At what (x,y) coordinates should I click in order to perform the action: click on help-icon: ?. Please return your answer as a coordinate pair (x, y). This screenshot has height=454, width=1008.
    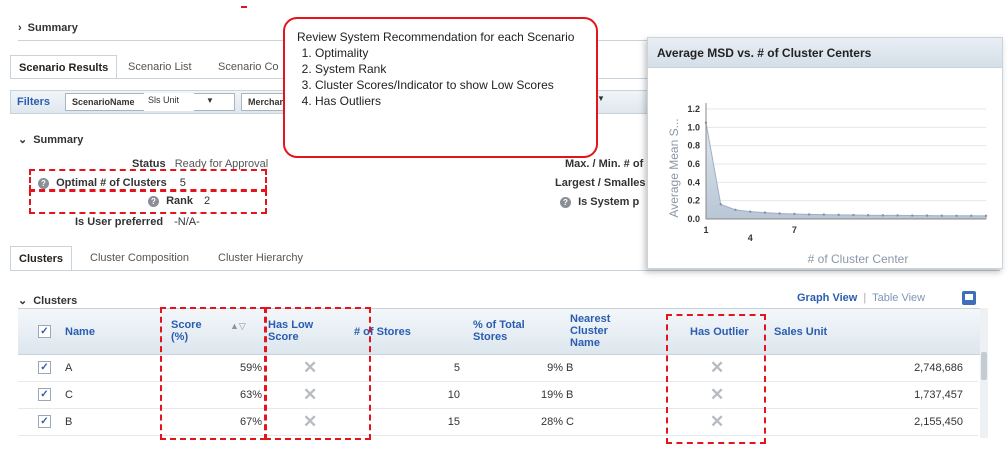
    Looking at the image, I should click on (565, 202).